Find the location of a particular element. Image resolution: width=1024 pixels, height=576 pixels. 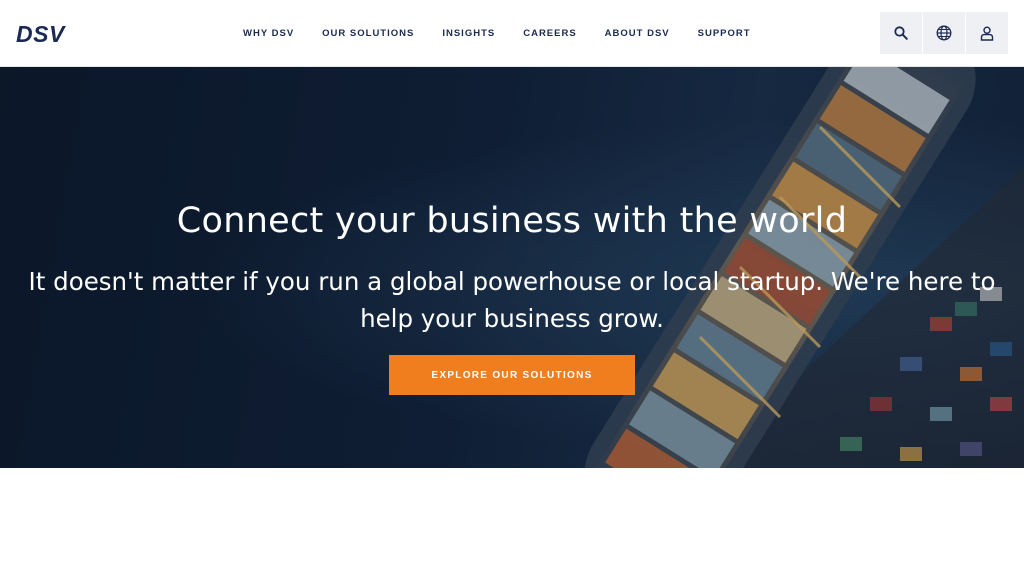

nav-our-solutions: OUR SOLUTIONS is located at coordinates (368, 33).